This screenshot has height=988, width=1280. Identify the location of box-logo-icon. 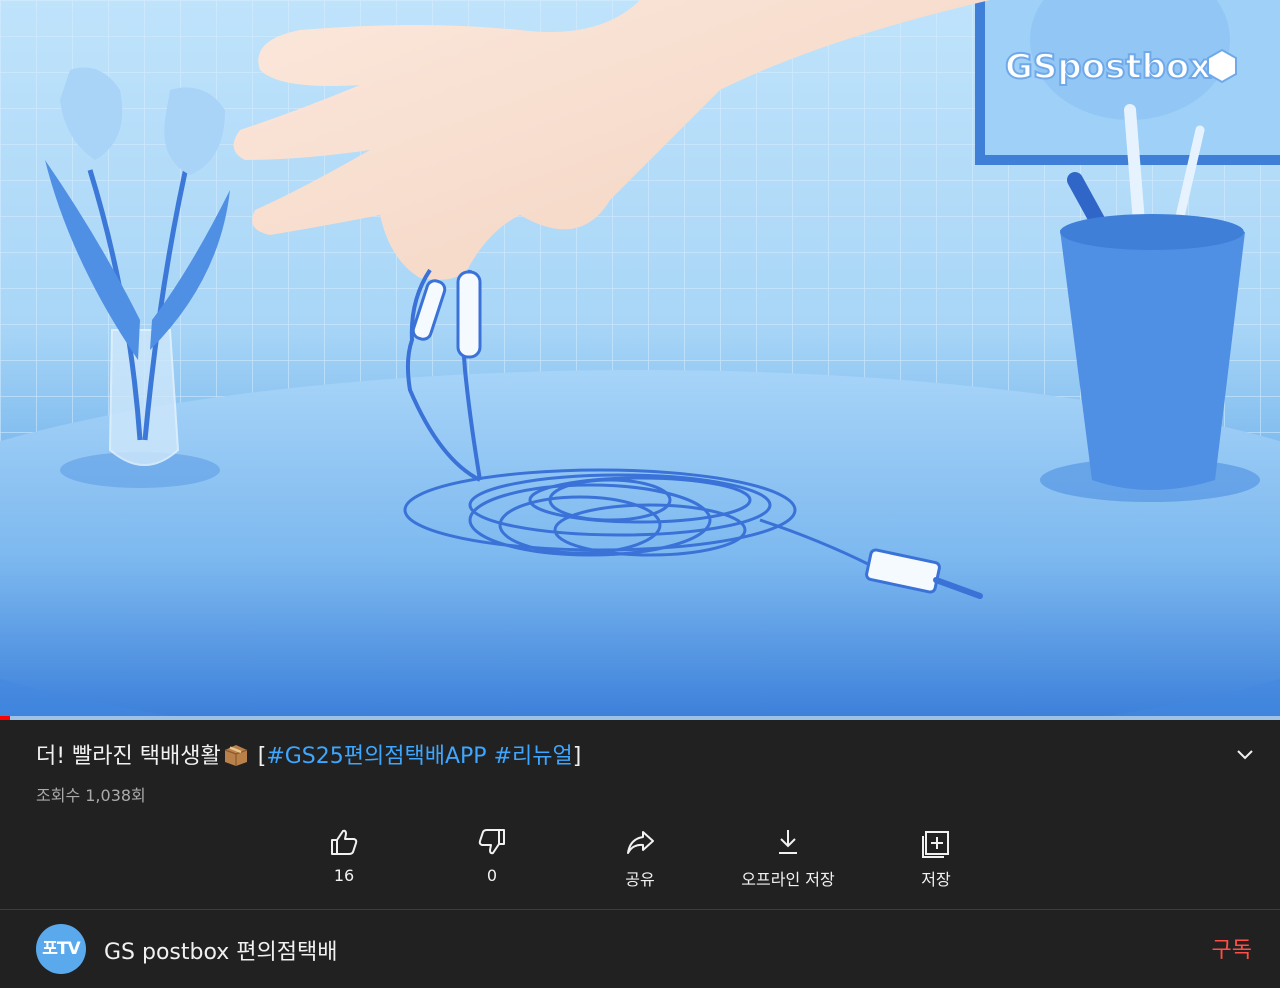
(1222, 66).